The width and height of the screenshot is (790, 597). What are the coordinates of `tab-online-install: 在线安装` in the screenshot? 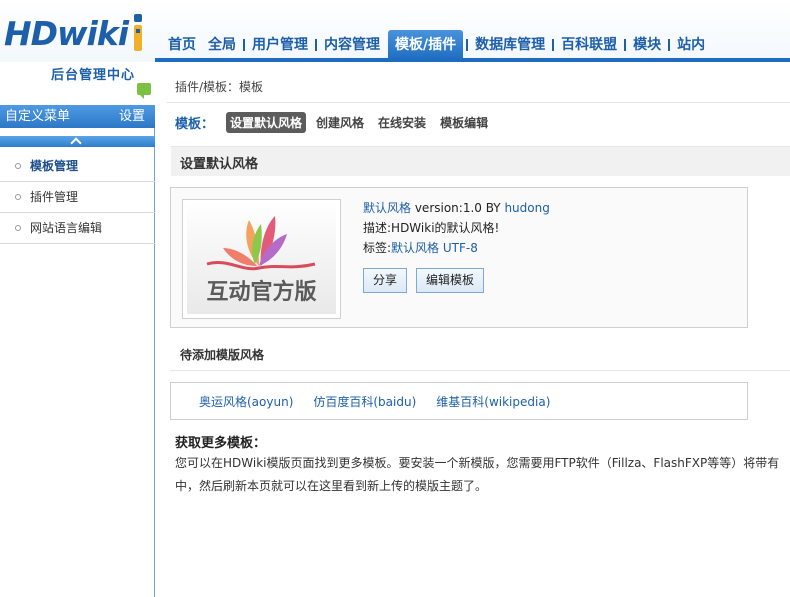 It's located at (402, 122).